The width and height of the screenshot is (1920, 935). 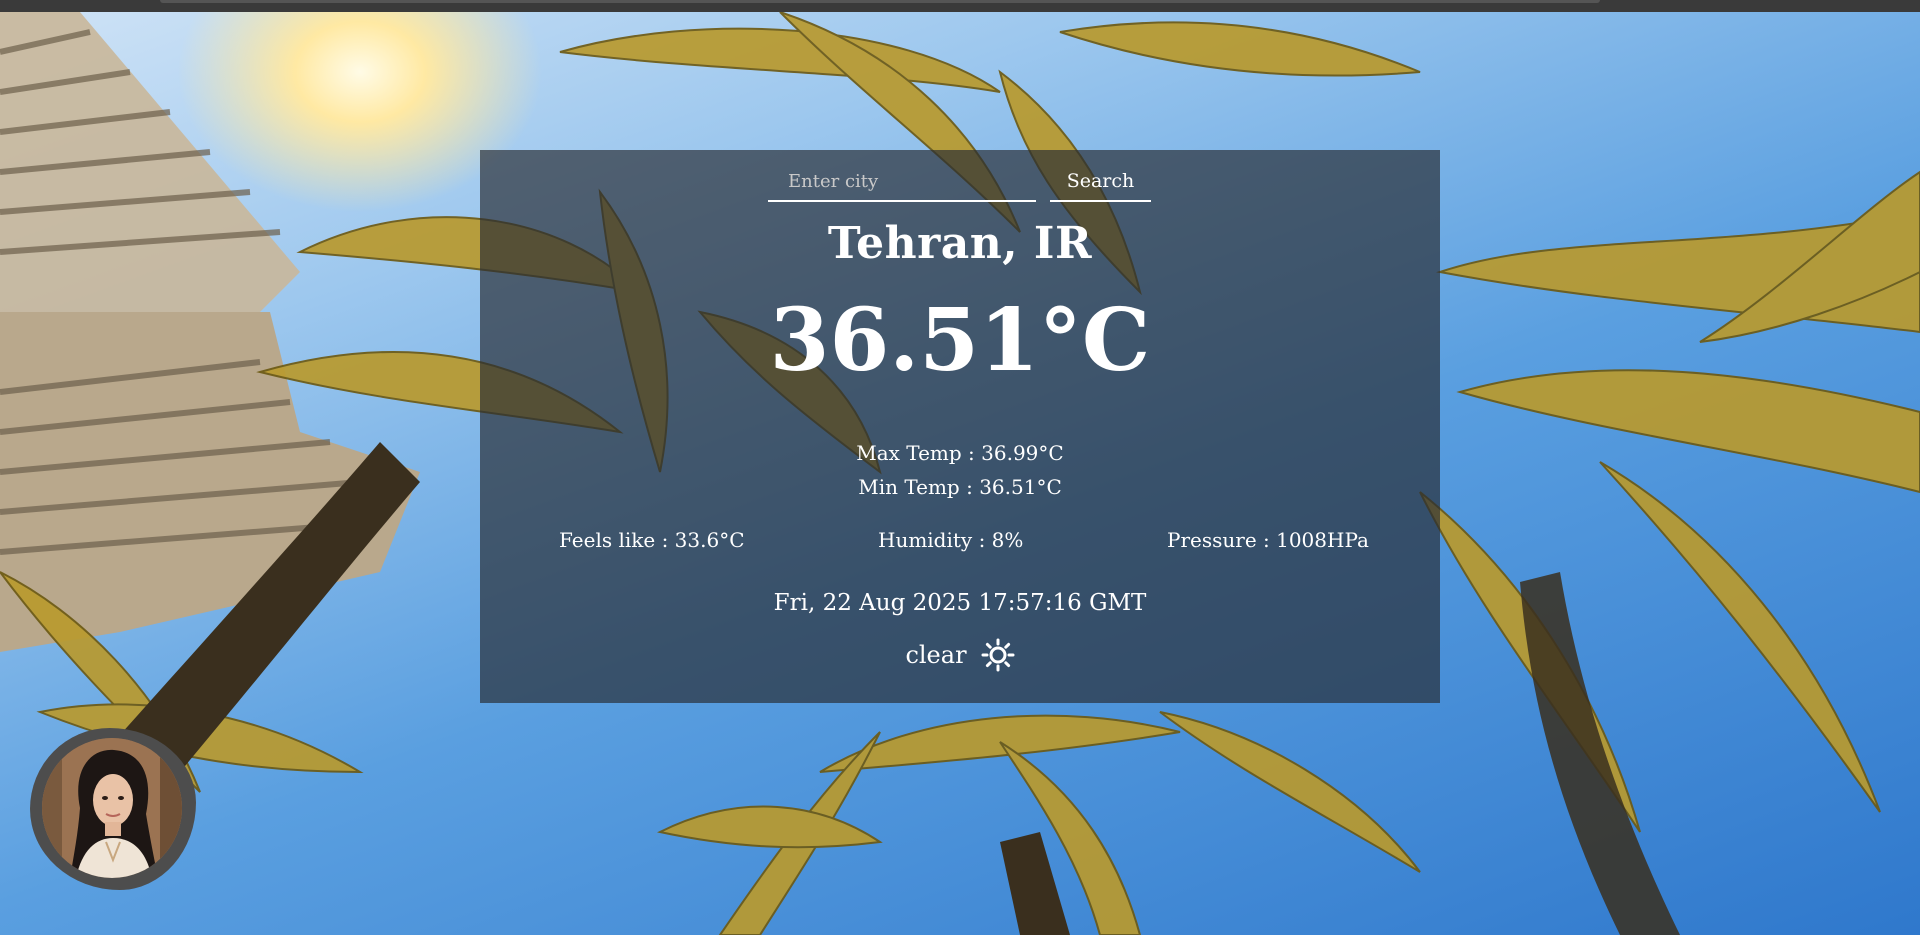 What do you see at coordinates (960, 6) in the screenshot?
I see `browser-top-bar` at bounding box center [960, 6].